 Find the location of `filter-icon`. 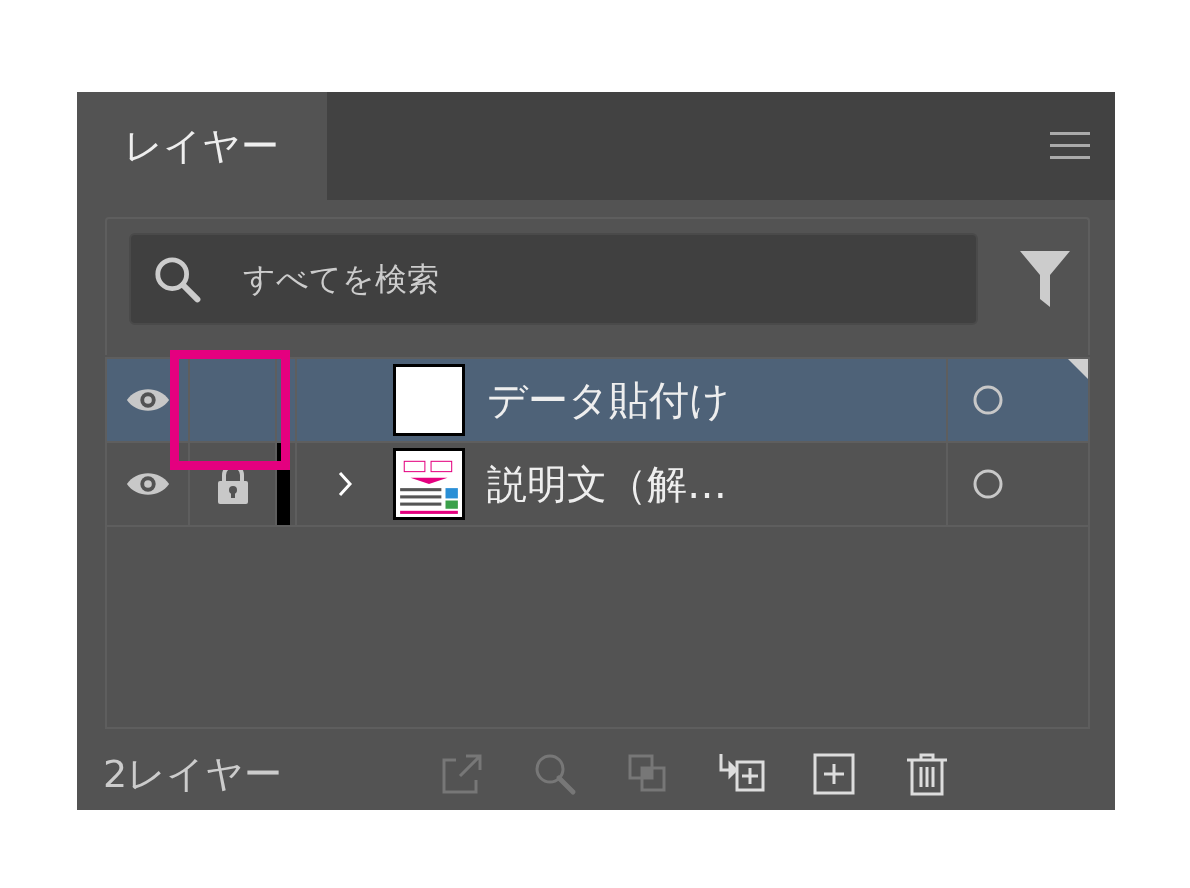

filter-icon is located at coordinates (1045, 279).